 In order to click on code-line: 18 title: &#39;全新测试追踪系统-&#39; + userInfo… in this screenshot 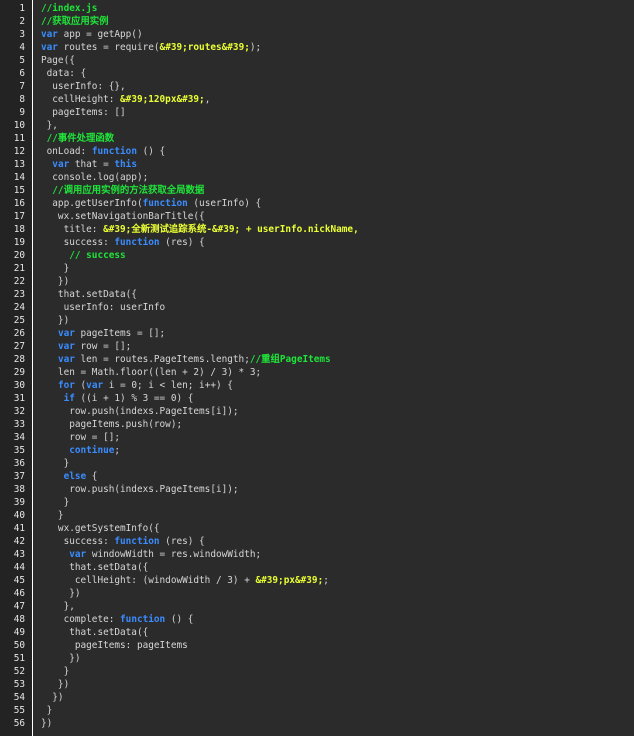, I will do `click(317, 229)`.